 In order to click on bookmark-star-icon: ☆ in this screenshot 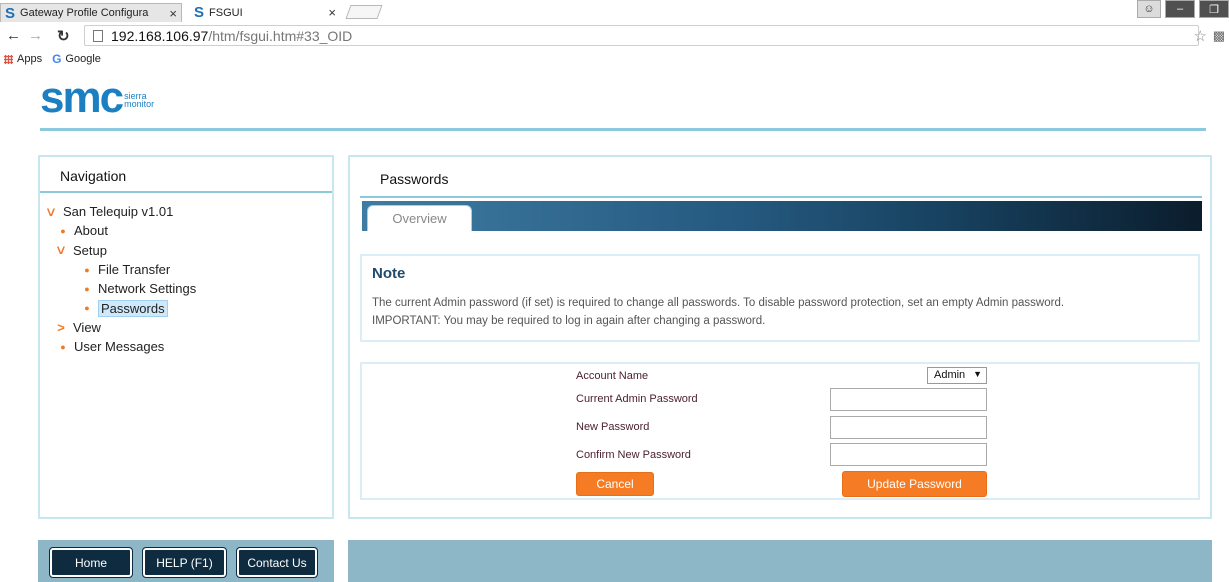, I will do `click(1200, 36)`.